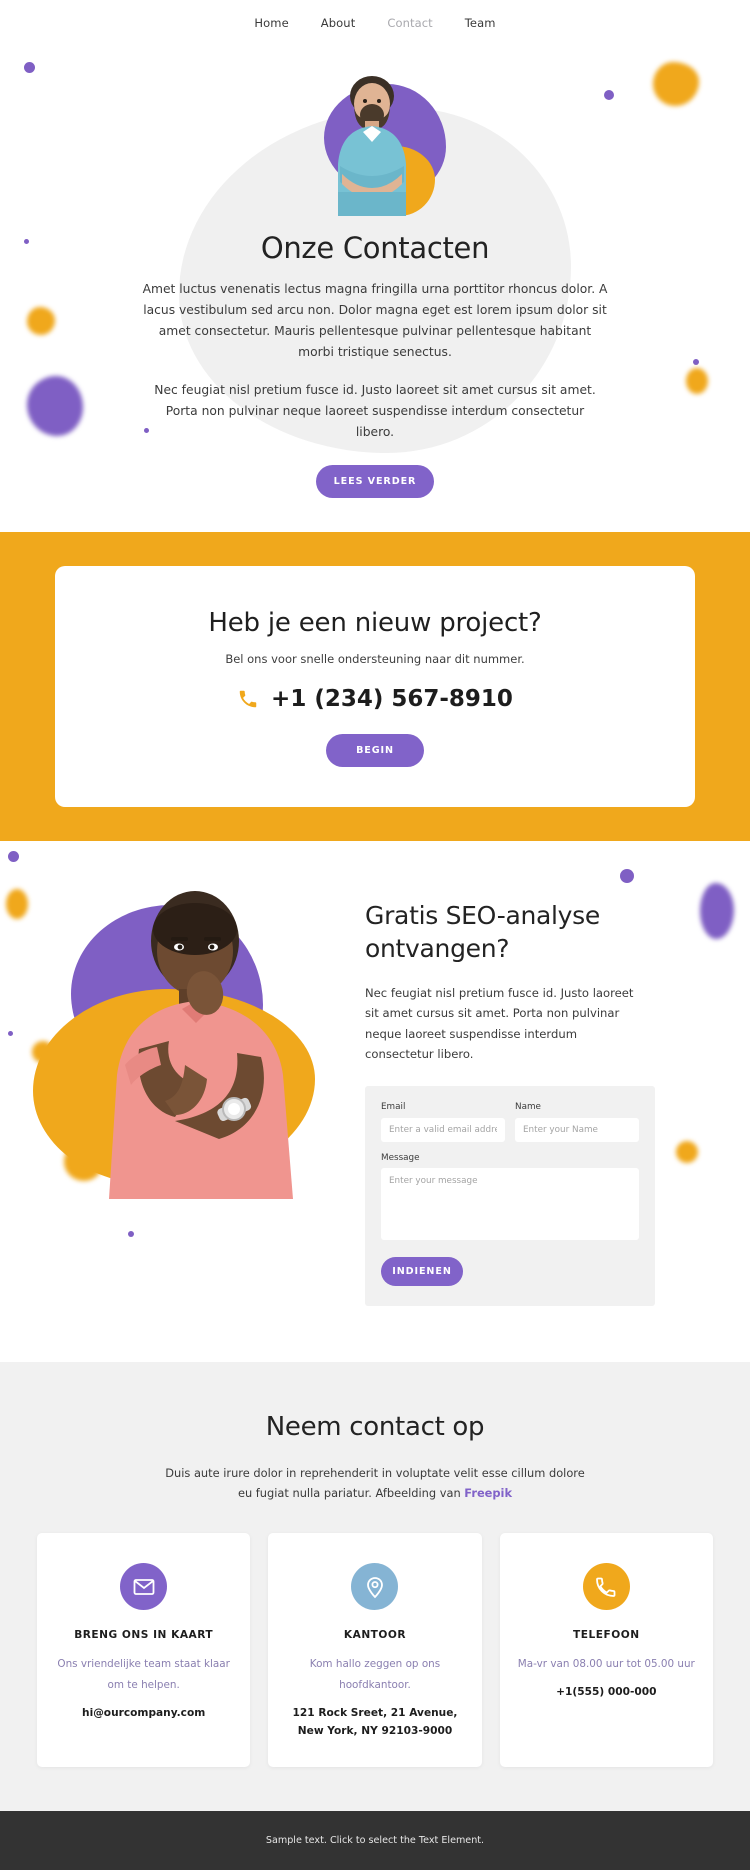  Describe the element at coordinates (271, 23) in the screenshot. I see `nav-item-home: Home` at that location.